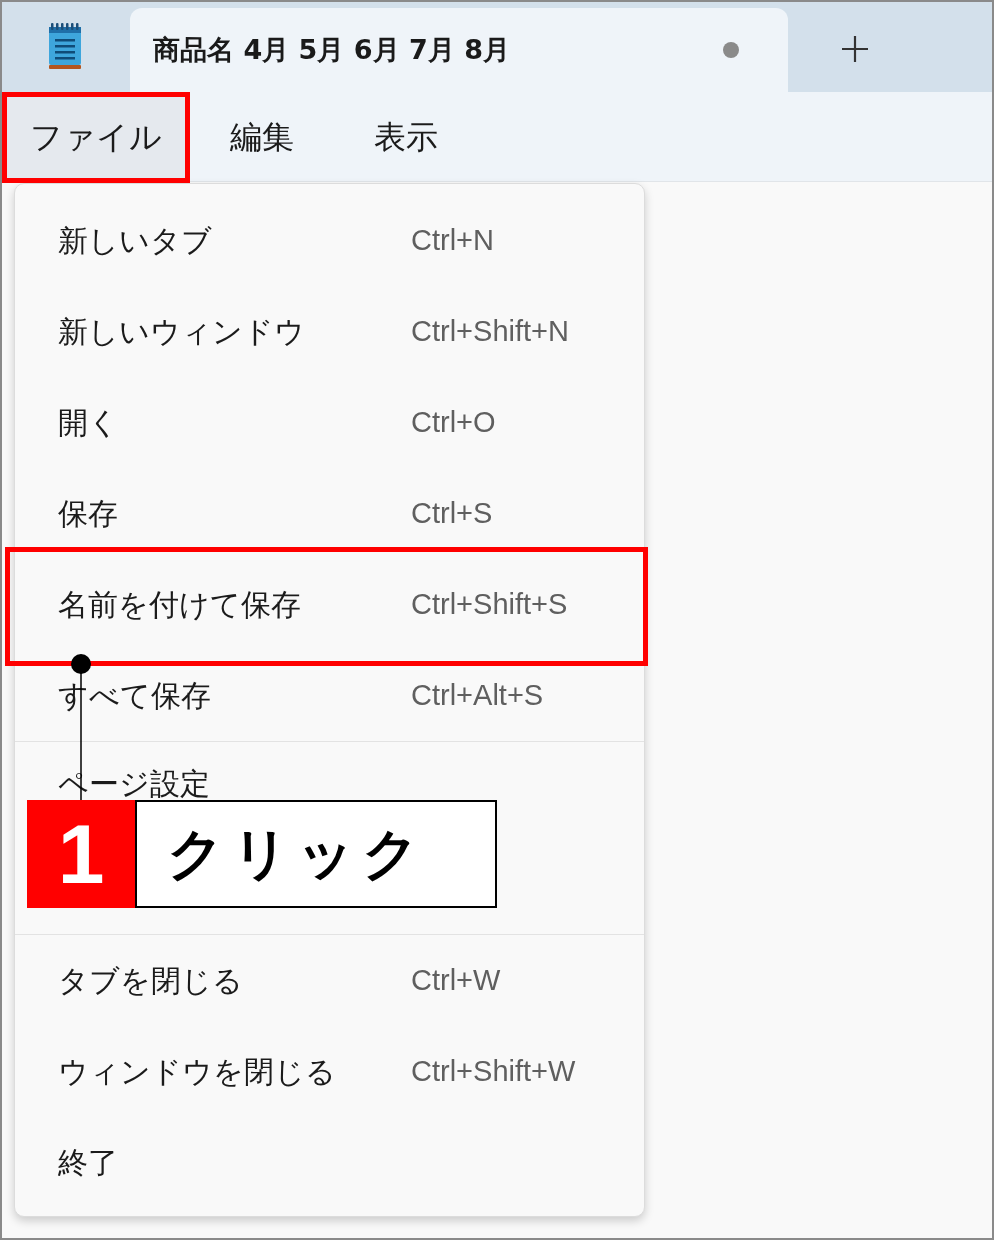 This screenshot has height=1240, width=994. What do you see at coordinates (316, 854) in the screenshot?
I see `callout-label: クリック` at bounding box center [316, 854].